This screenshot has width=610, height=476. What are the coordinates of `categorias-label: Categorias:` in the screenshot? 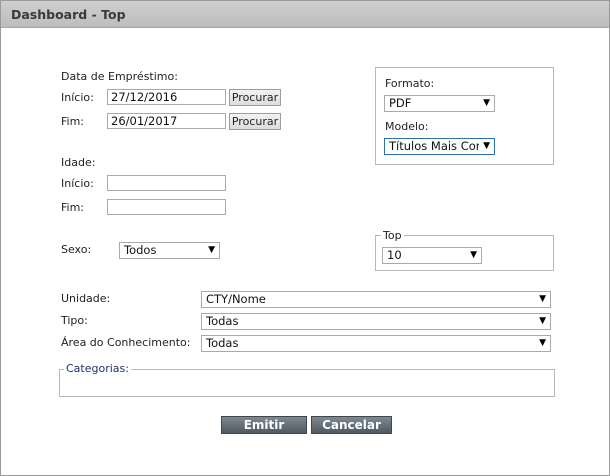 It's located at (97, 368).